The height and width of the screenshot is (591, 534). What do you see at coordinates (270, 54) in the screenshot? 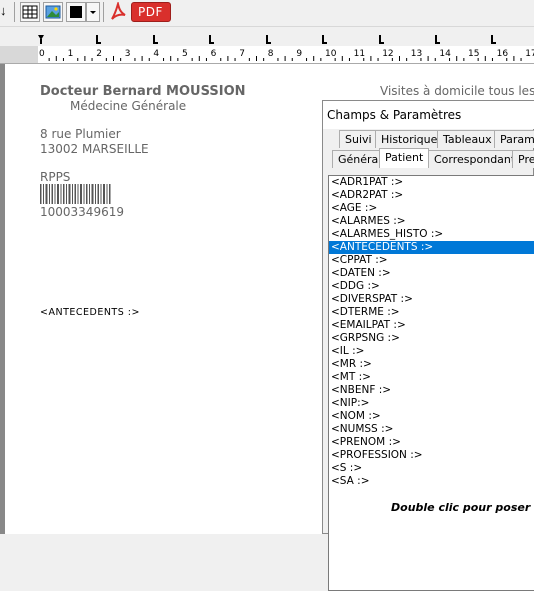
I see `ruler-number: 8` at bounding box center [270, 54].